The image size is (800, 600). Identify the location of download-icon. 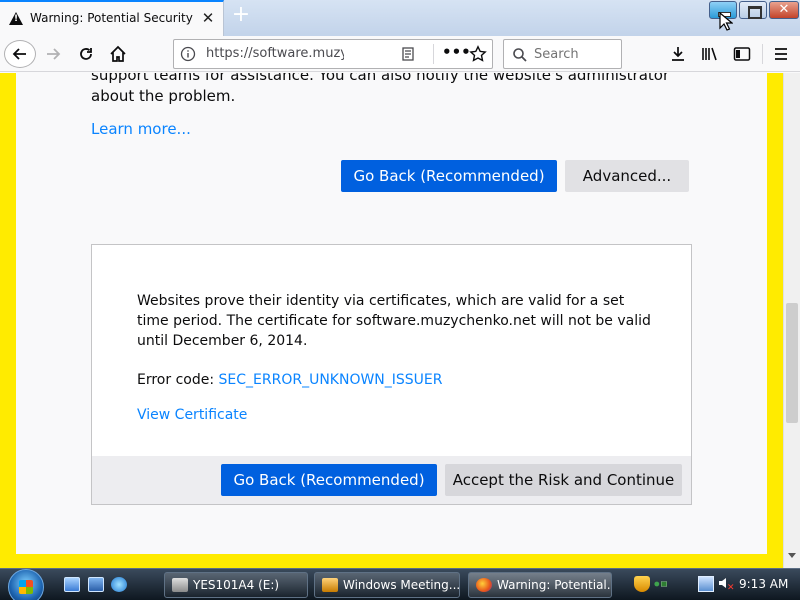
(678, 54).